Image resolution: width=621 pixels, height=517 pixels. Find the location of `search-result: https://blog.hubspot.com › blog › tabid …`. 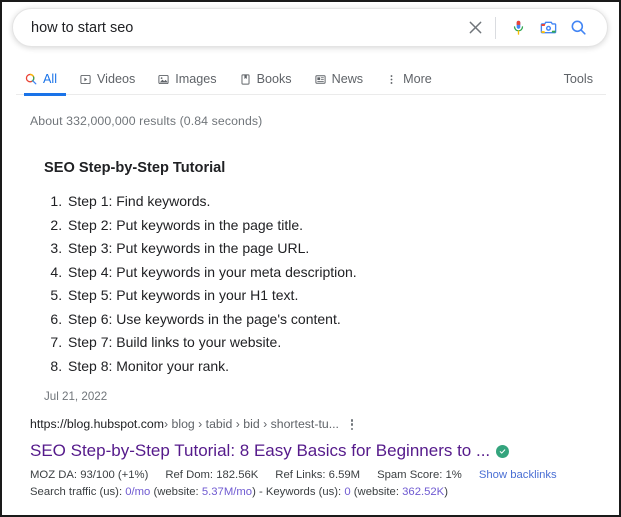

search-result: https://blog.hubspot.com › blog › tabid … is located at coordinates (310, 457).